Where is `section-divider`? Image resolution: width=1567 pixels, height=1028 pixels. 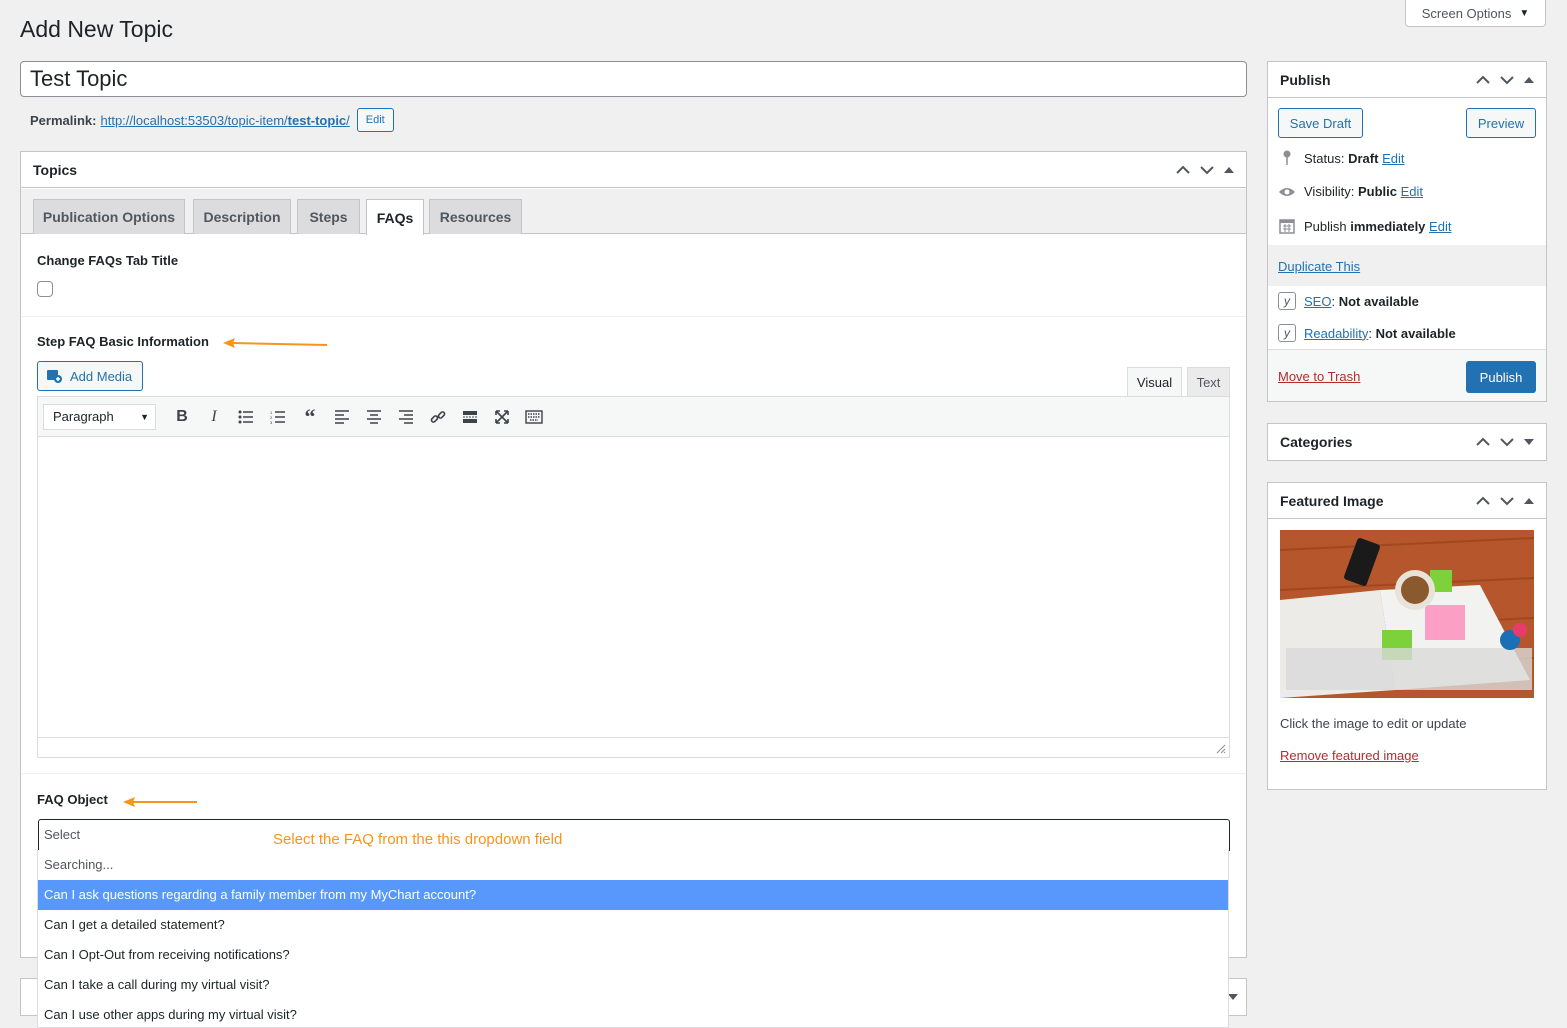
section-divider is located at coordinates (633, 773).